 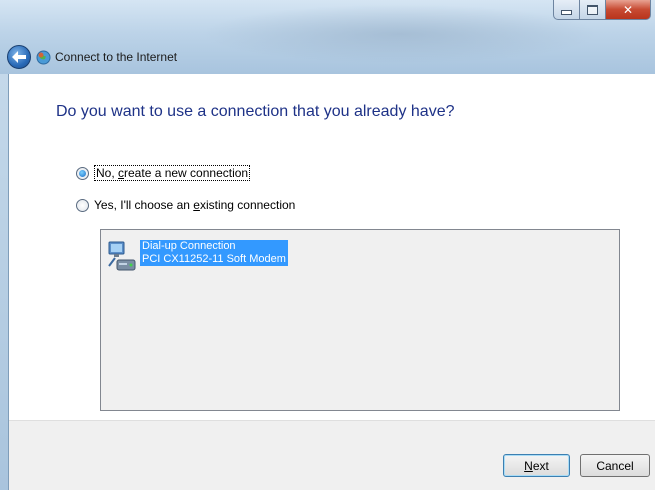 I want to click on minimize-button, so click(x=566, y=10).